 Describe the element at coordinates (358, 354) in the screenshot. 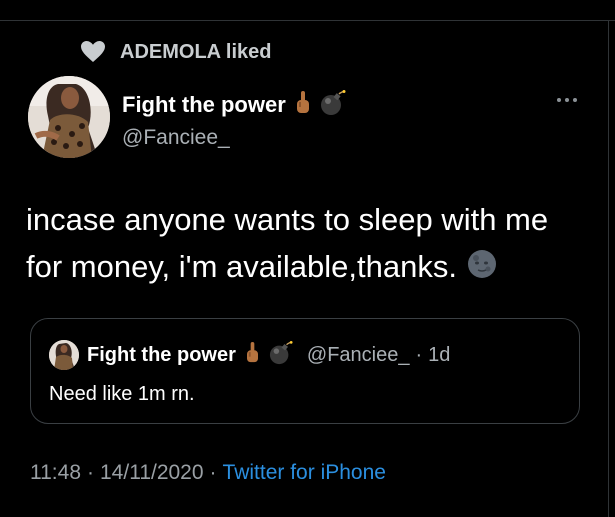

I see `quoted-handle-text: @Fanciee_` at that location.